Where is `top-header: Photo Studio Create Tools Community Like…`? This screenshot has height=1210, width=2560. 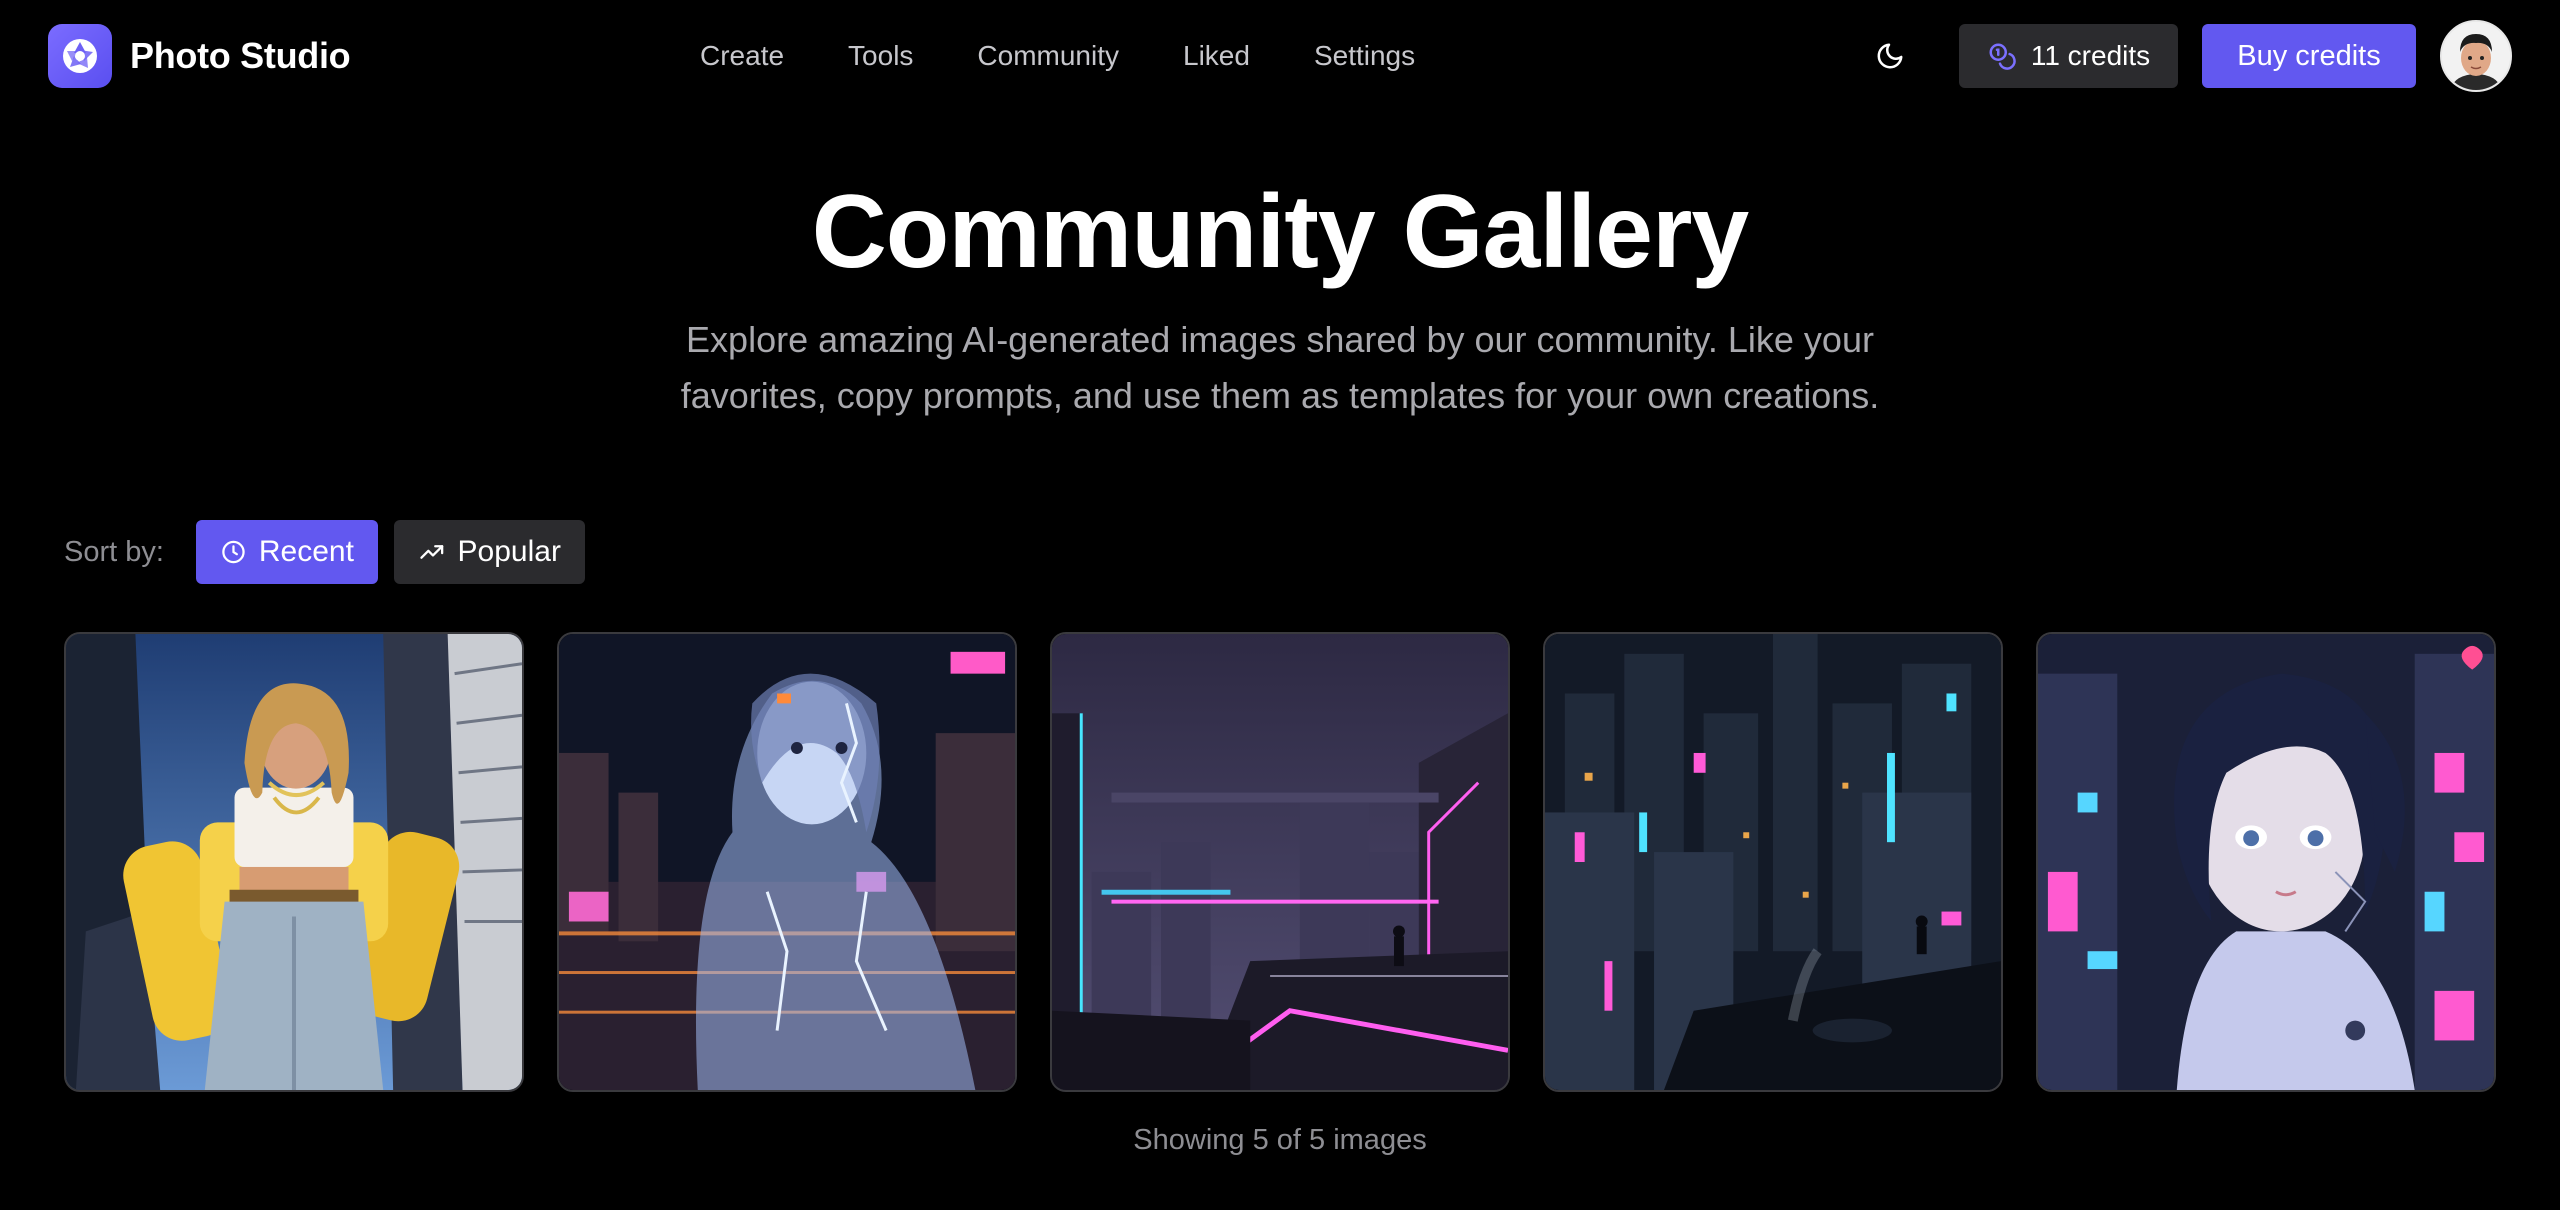 top-header: Photo Studio Create Tools Community Like… is located at coordinates (1280, 56).